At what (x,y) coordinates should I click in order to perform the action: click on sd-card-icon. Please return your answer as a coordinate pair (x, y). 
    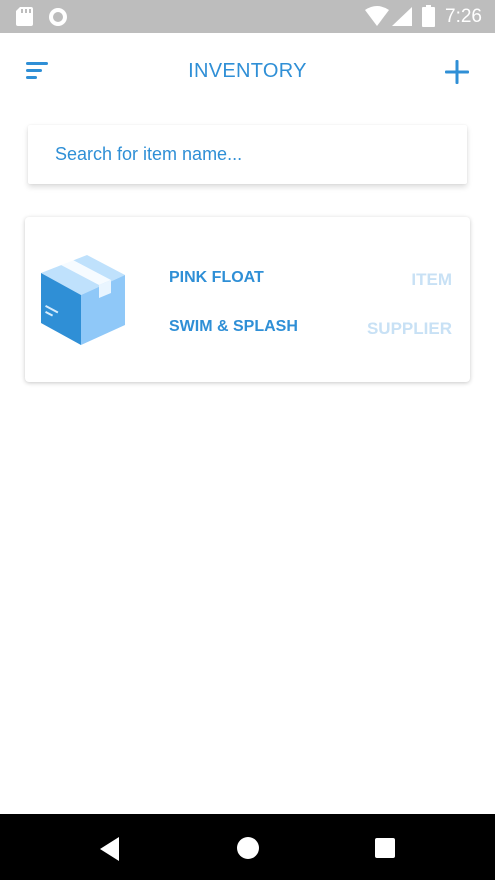
    Looking at the image, I should click on (24, 16).